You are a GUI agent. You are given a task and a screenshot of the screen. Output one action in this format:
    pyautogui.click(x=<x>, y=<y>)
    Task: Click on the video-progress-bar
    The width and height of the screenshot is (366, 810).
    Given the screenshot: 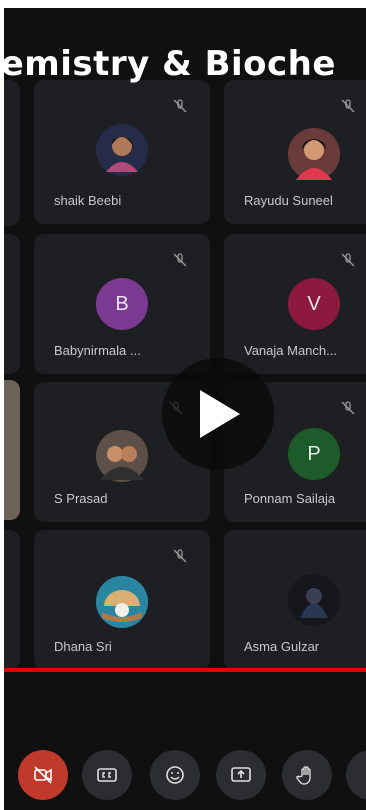 What is the action you would take?
    pyautogui.click(x=185, y=670)
    